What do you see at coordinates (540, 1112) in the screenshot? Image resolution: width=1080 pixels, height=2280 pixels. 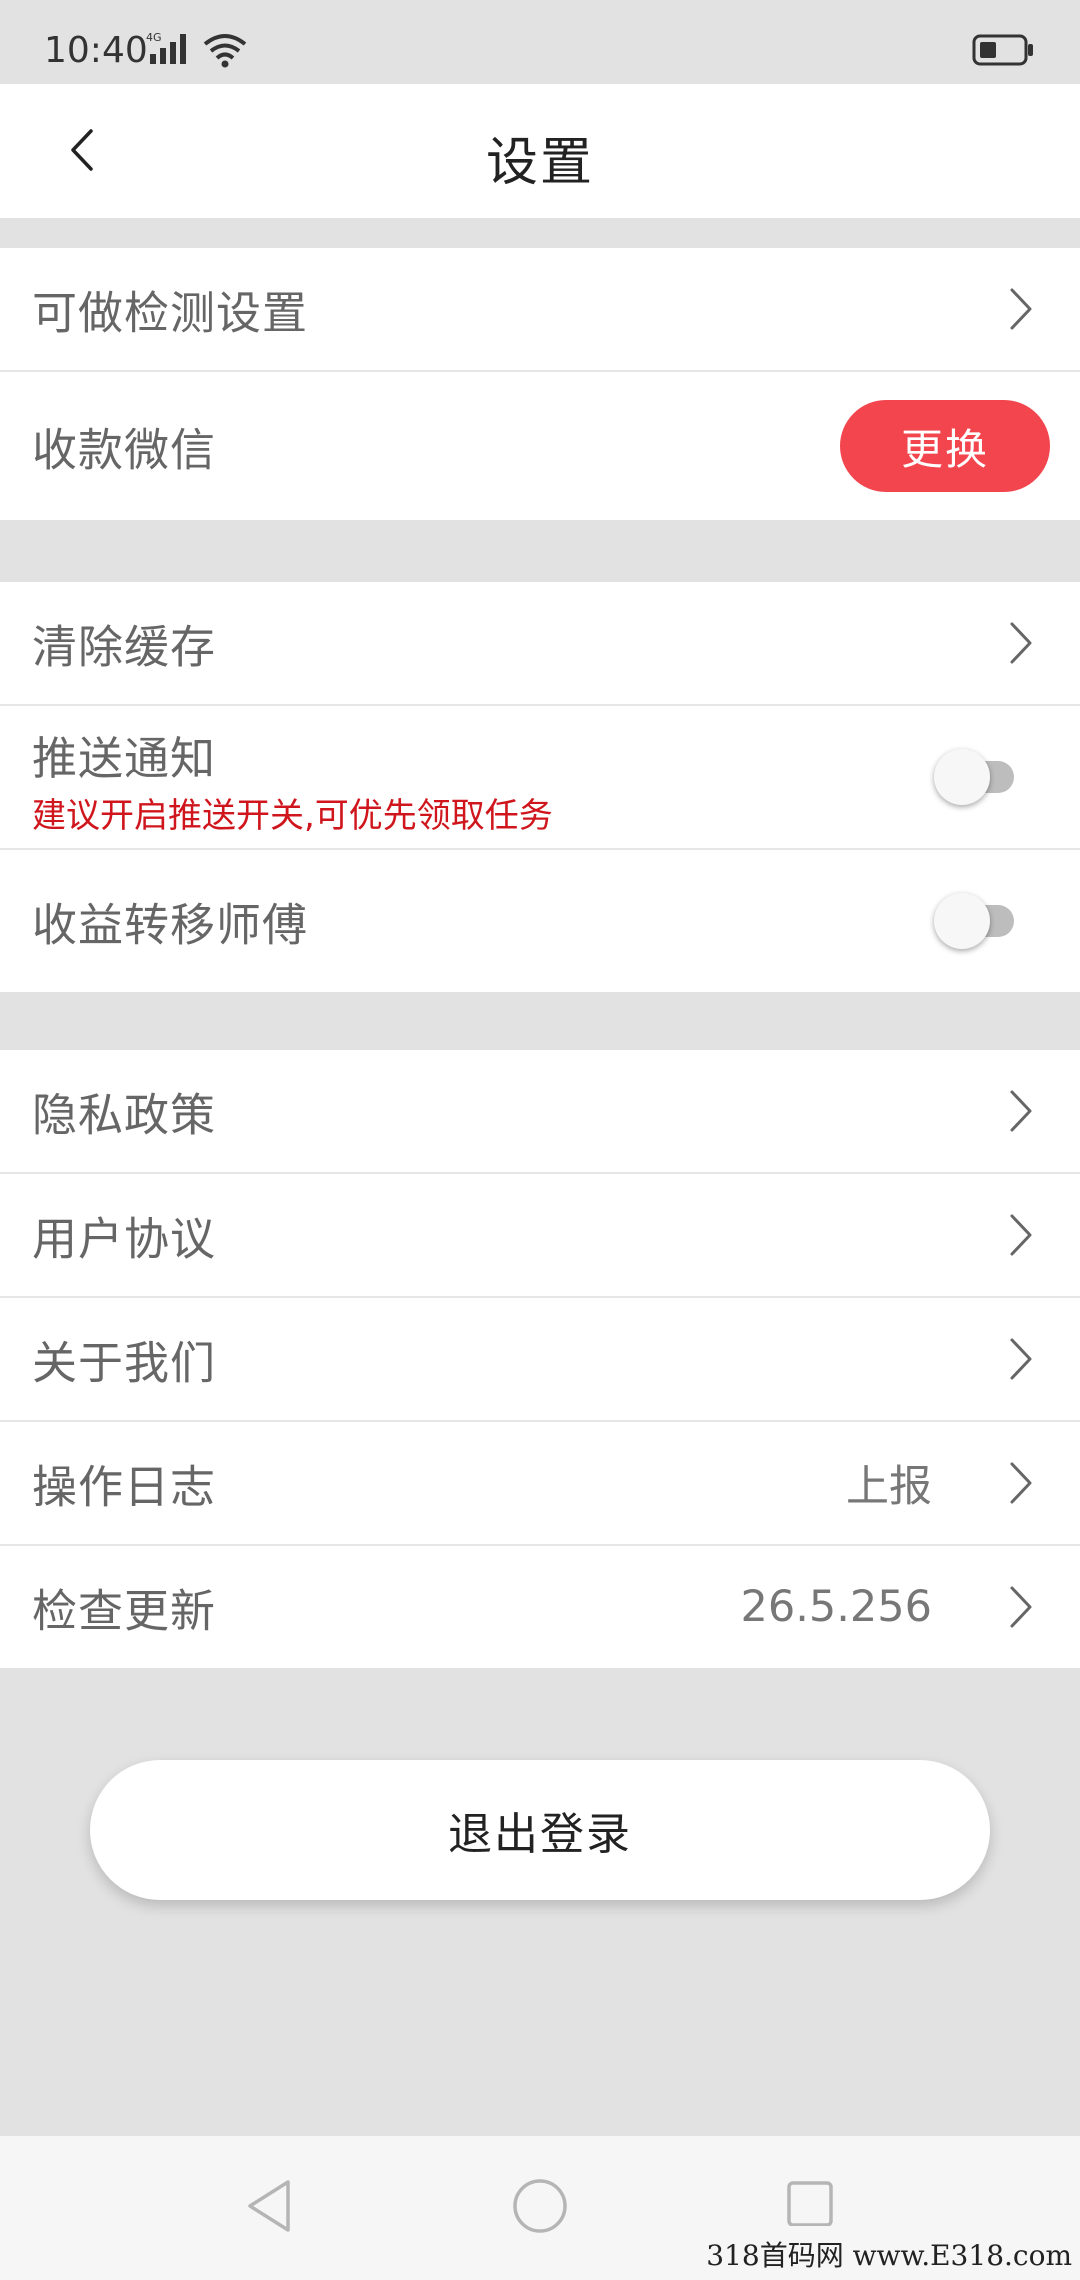 I see `row-privacy-policy: 隐私政策` at bounding box center [540, 1112].